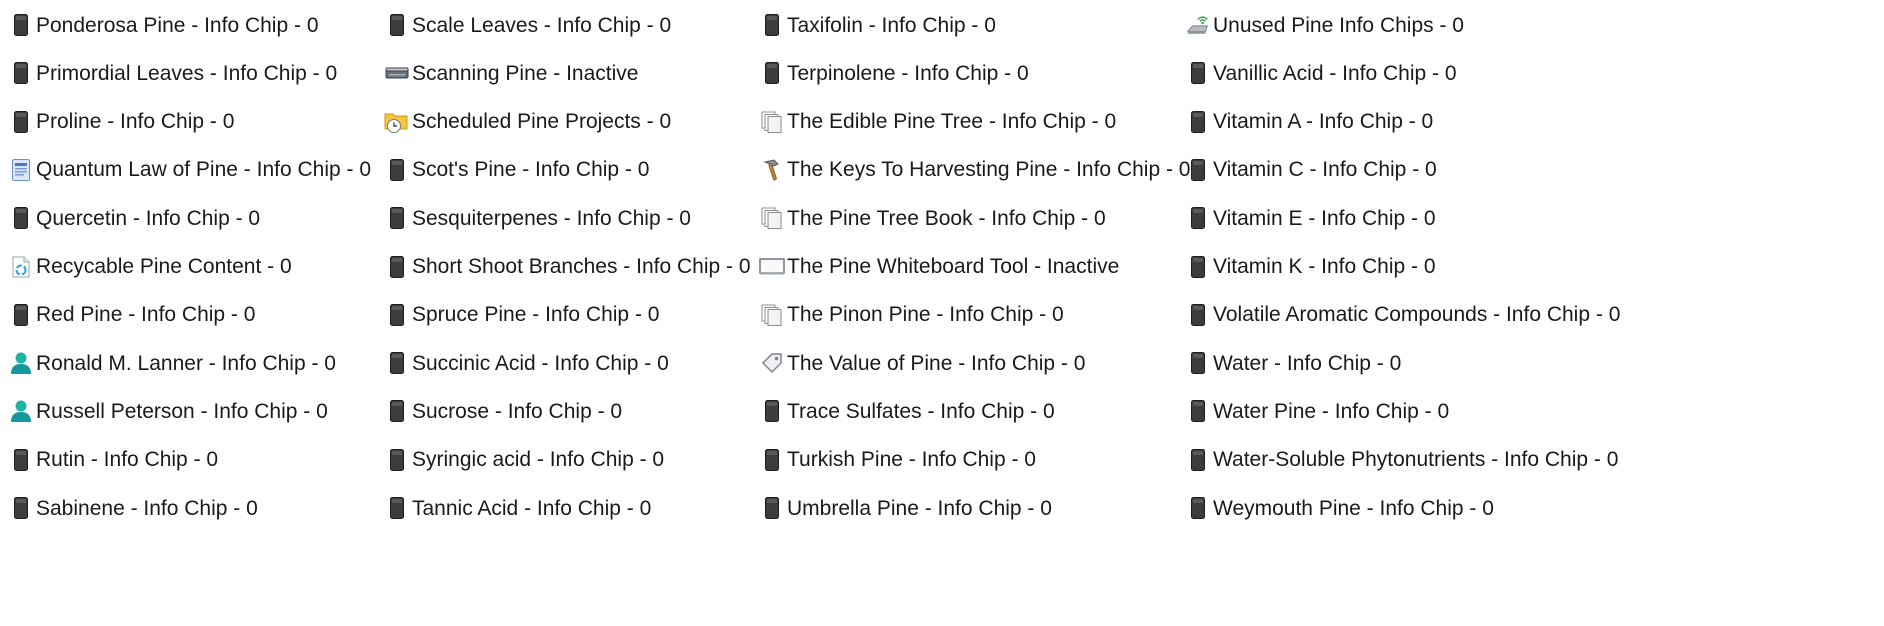  Describe the element at coordinates (567, 267) in the screenshot. I see `file-item: Short Shoot Branches - Info Chip - 0` at that location.